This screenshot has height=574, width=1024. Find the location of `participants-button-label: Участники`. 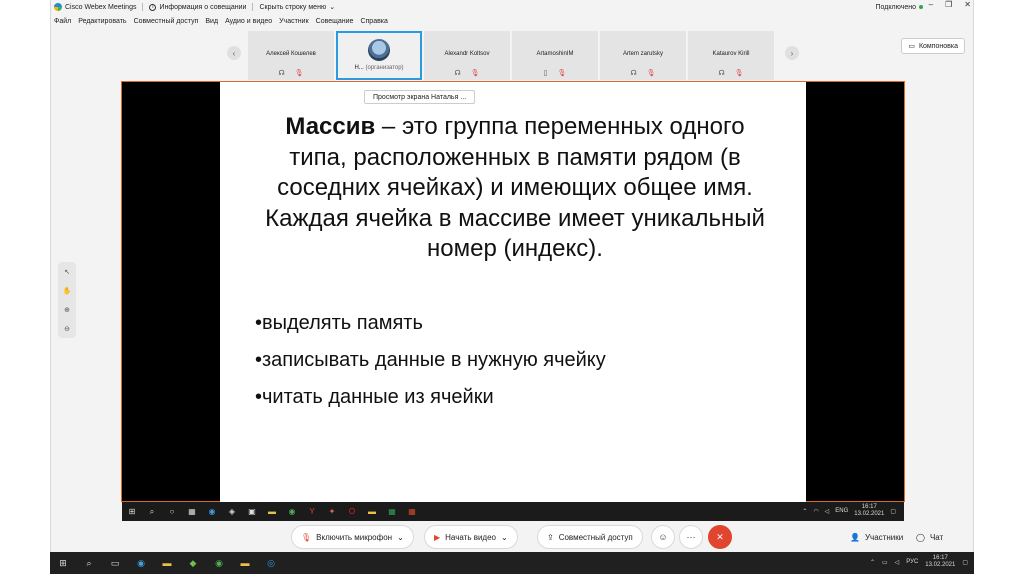

participants-button-label: Участники is located at coordinates (884, 537).